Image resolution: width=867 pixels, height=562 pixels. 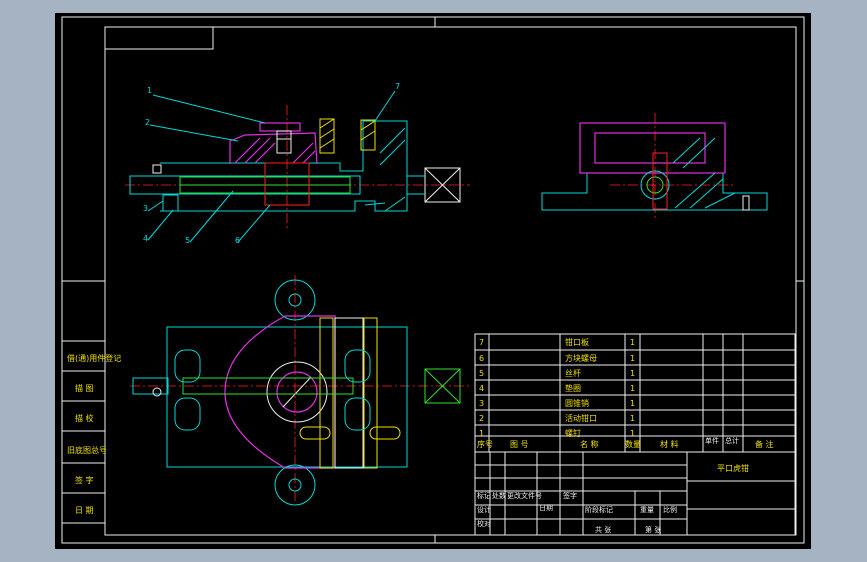 I want to click on tb-total-sheets: 共 张, so click(x=603, y=529).